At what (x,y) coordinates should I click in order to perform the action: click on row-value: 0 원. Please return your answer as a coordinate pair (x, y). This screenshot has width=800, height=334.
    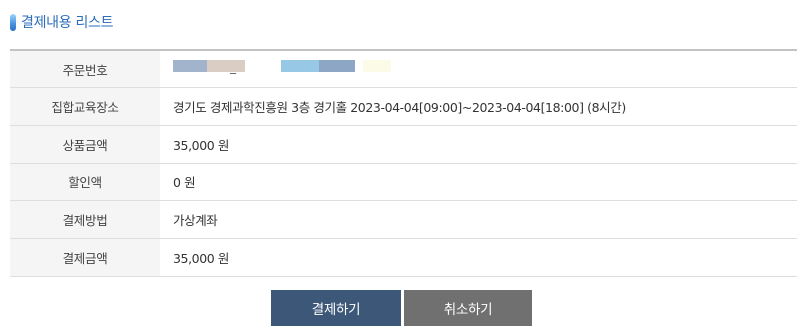
    Looking at the image, I should click on (478, 182).